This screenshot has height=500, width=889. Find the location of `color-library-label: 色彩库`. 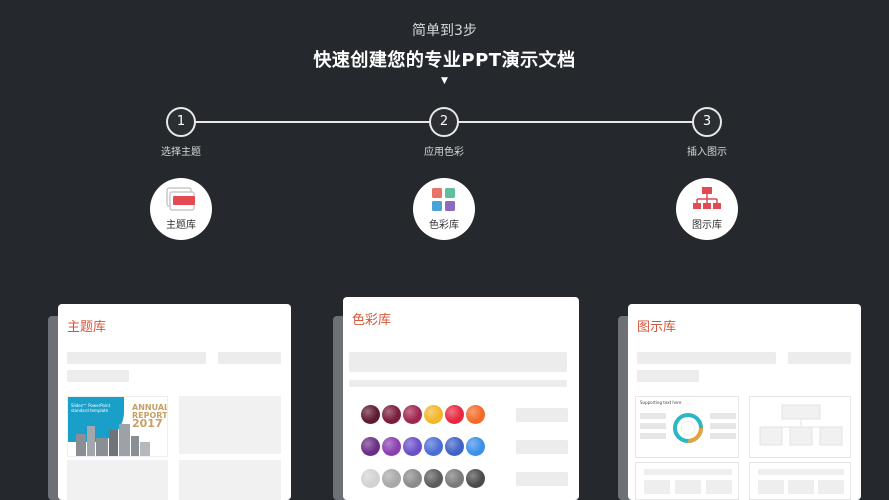

color-library-label: 色彩库 is located at coordinates (444, 225).